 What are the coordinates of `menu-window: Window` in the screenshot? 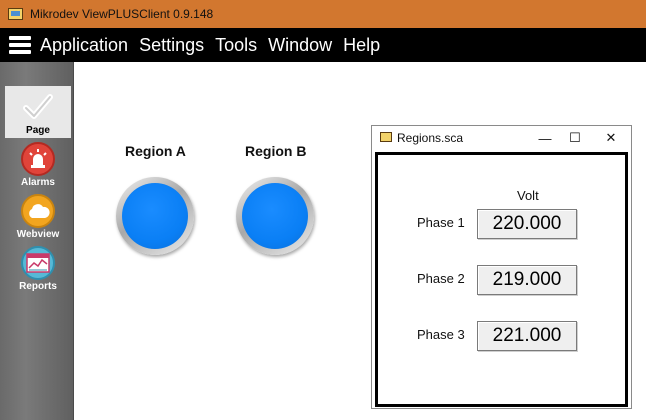 It's located at (300, 45).